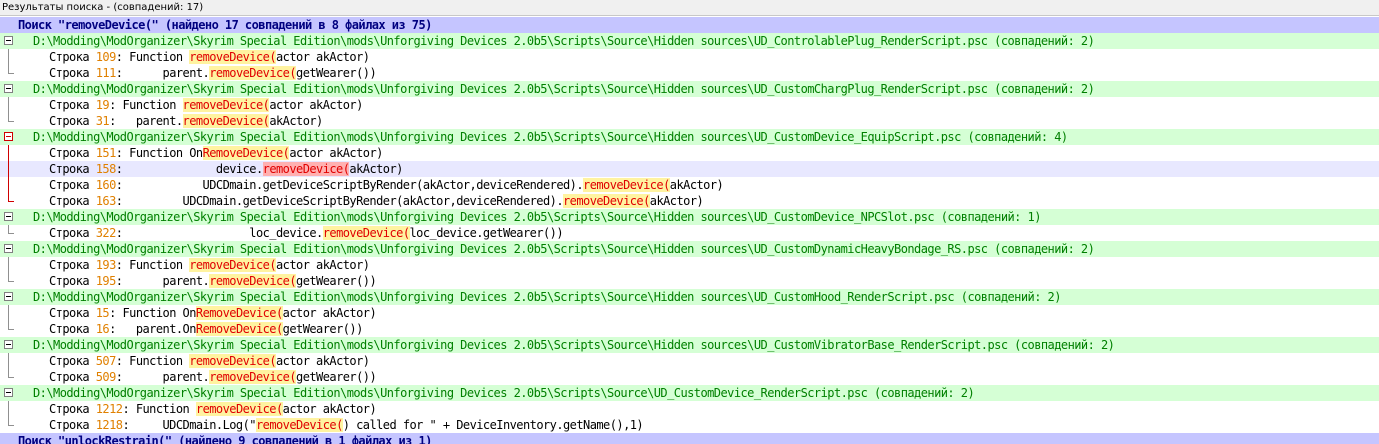 The height and width of the screenshot is (444, 1379). Describe the element at coordinates (106, 169) in the screenshot. I see `line-number: 158` at that location.